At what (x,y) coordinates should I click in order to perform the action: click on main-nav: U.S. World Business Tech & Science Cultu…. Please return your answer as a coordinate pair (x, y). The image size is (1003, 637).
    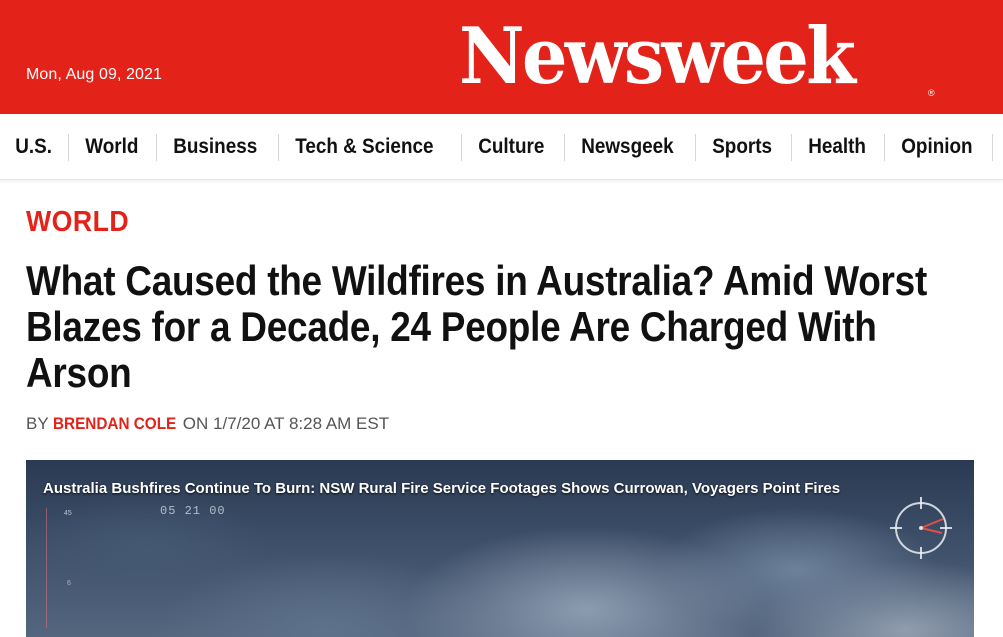
    Looking at the image, I should click on (501, 147).